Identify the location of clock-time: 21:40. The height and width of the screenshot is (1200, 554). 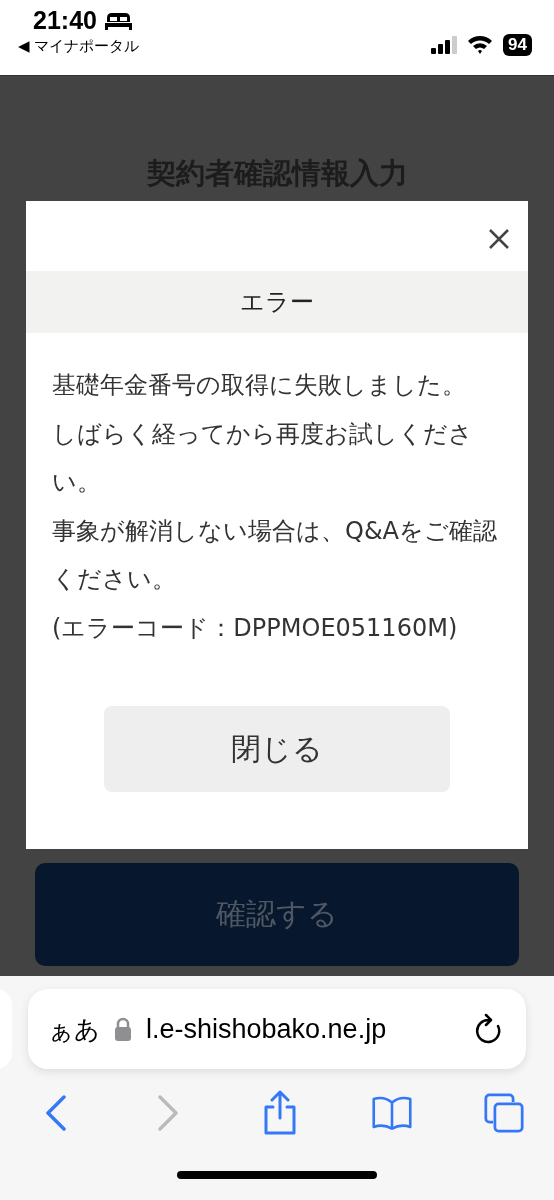
(65, 20).